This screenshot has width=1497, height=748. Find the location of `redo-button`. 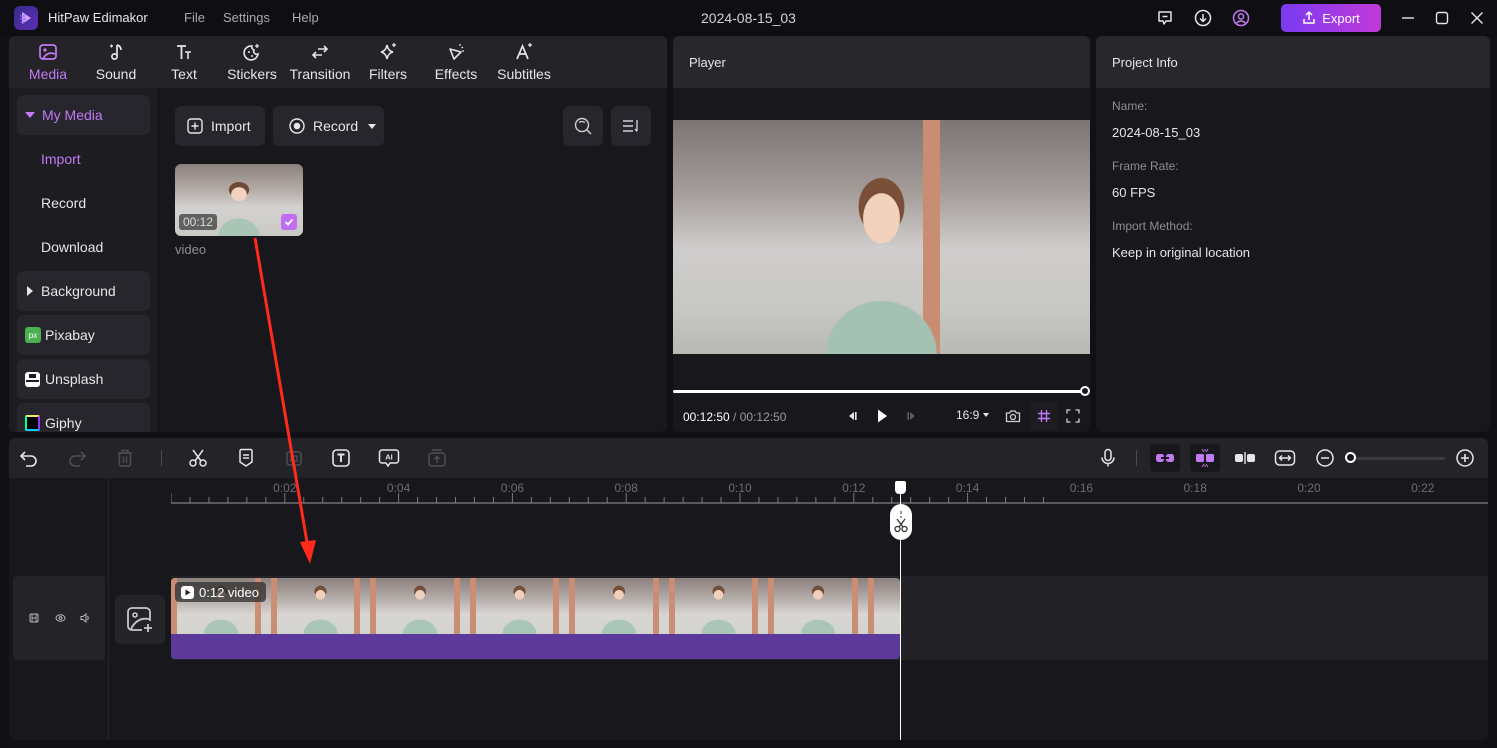

redo-button is located at coordinates (77, 458).